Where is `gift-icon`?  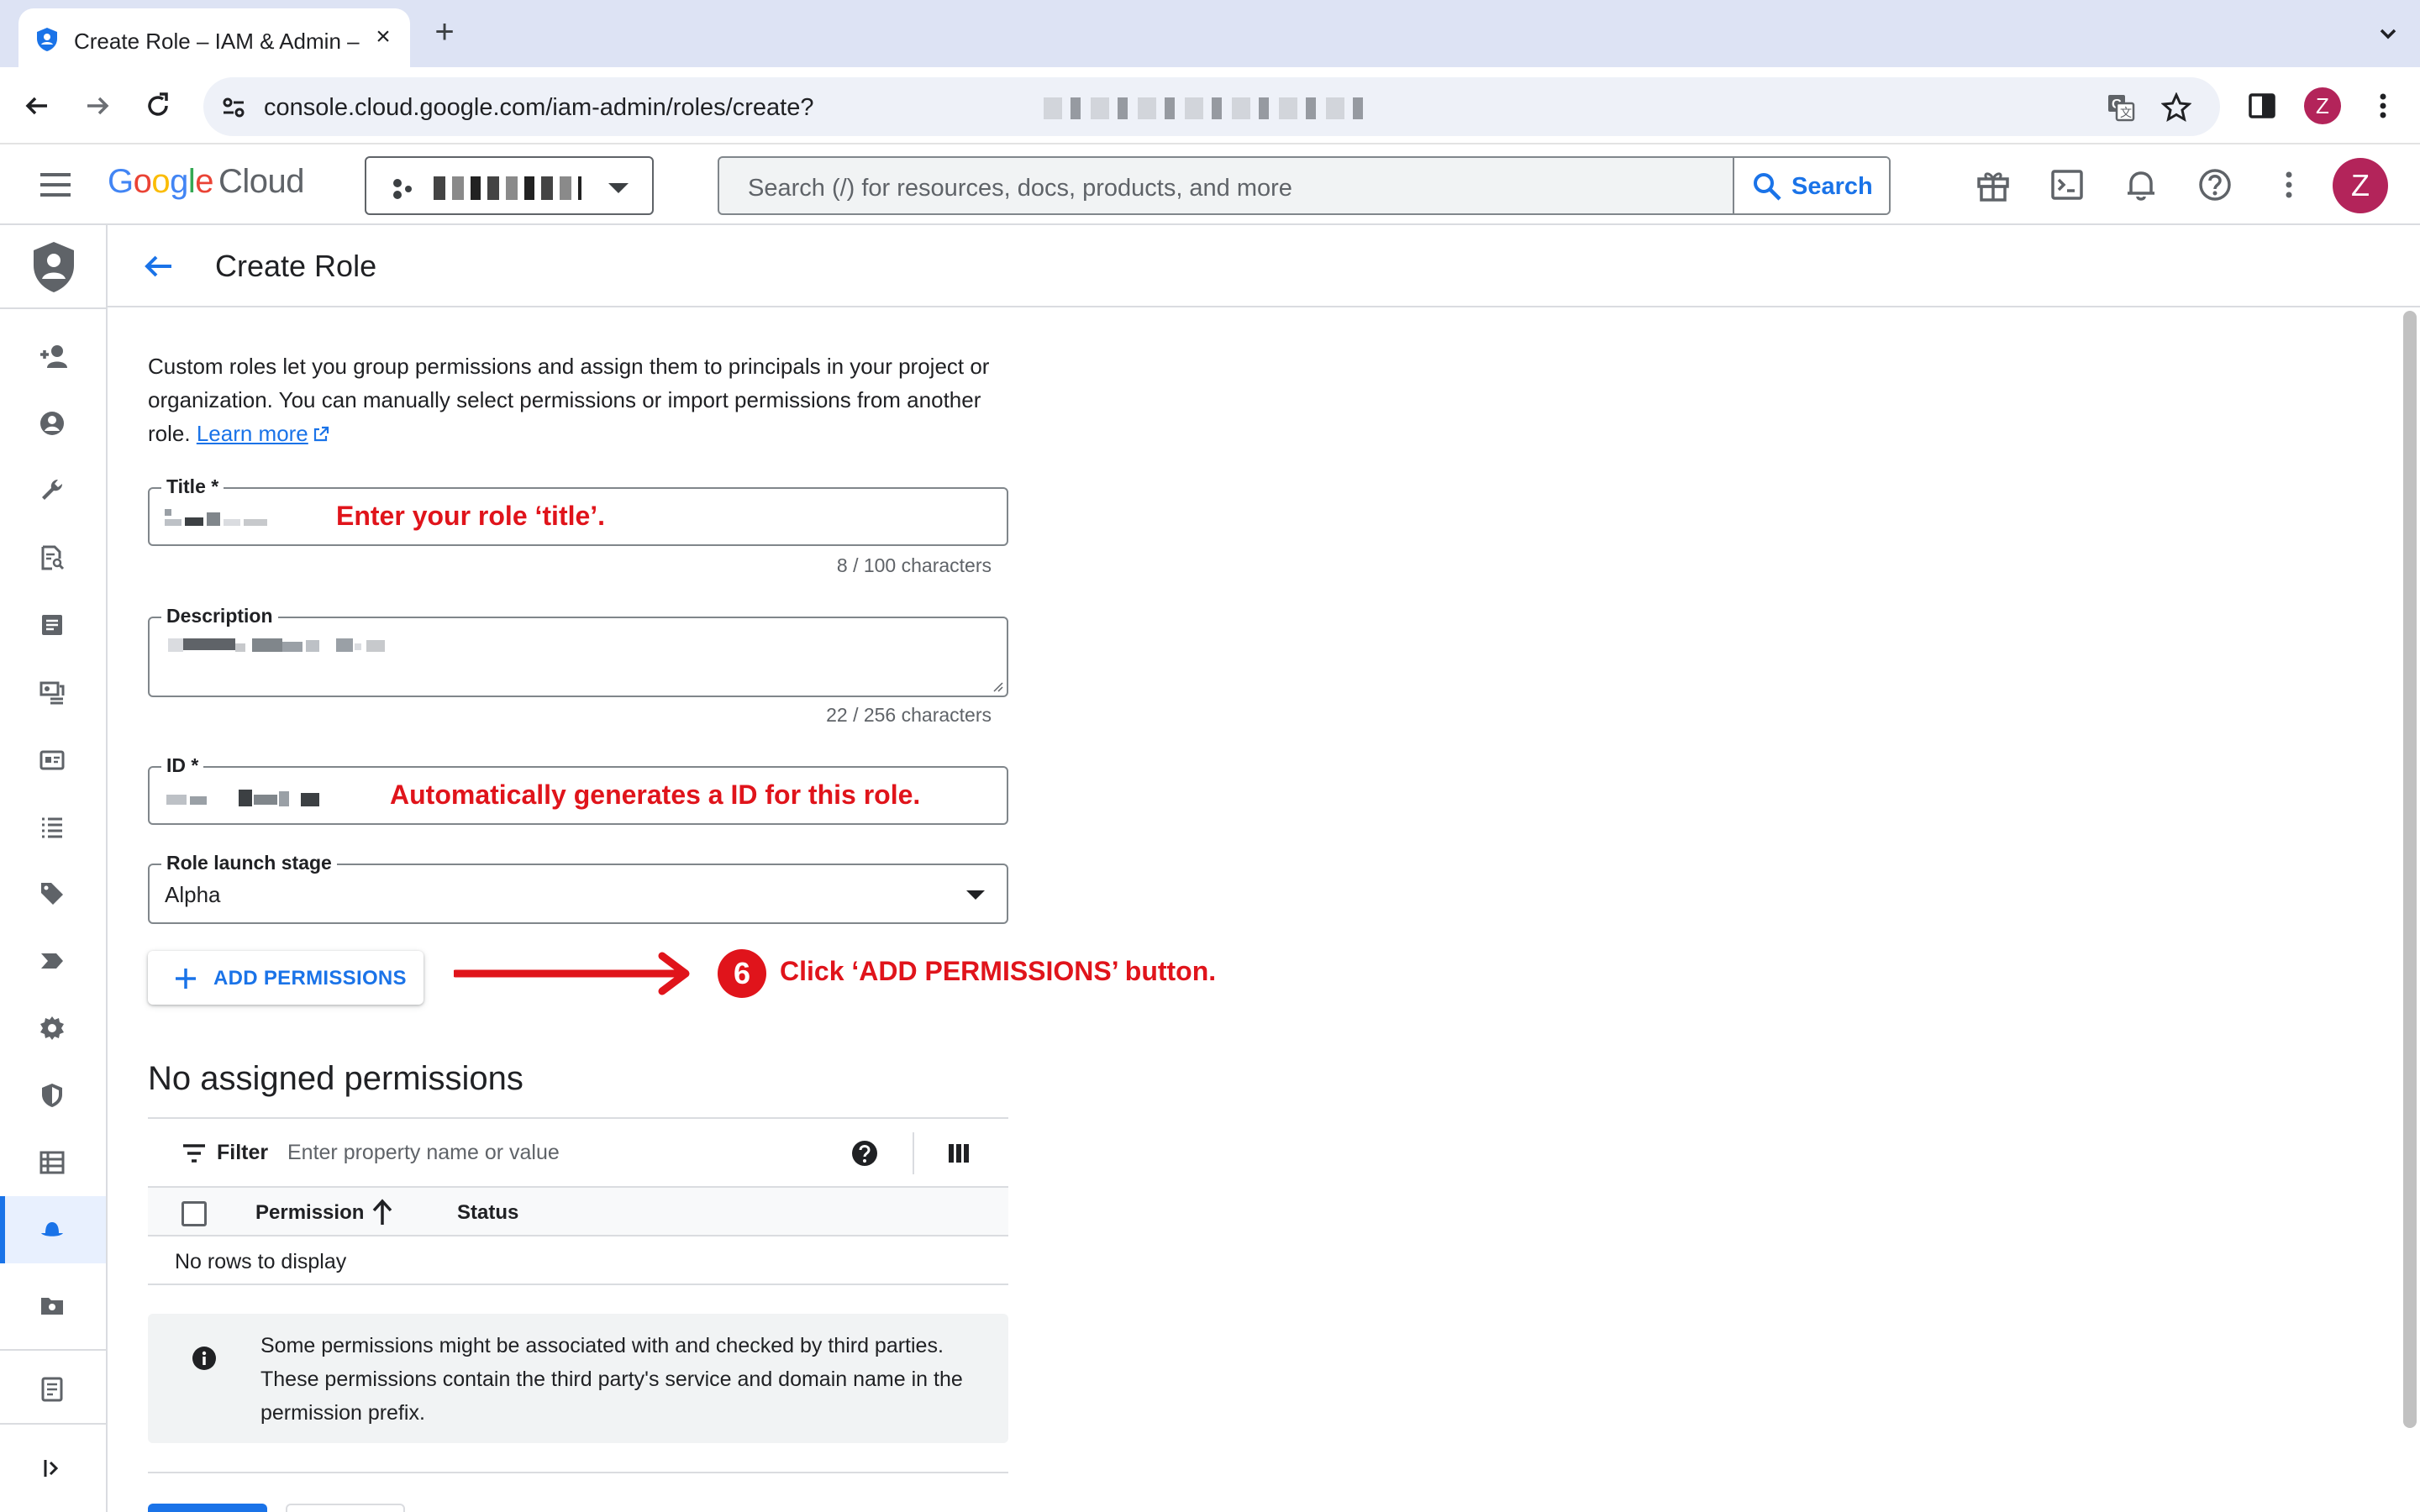
gift-icon is located at coordinates (1993, 185).